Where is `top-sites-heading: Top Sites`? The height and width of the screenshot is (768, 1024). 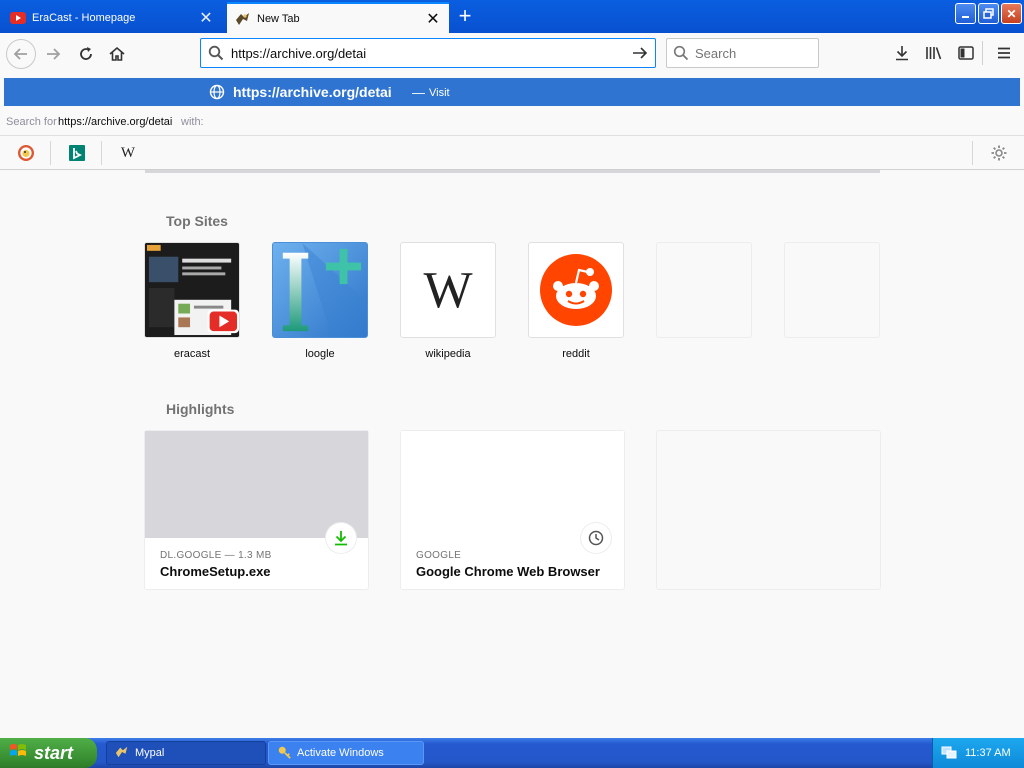
top-sites-heading: Top Sites is located at coordinates (197, 221).